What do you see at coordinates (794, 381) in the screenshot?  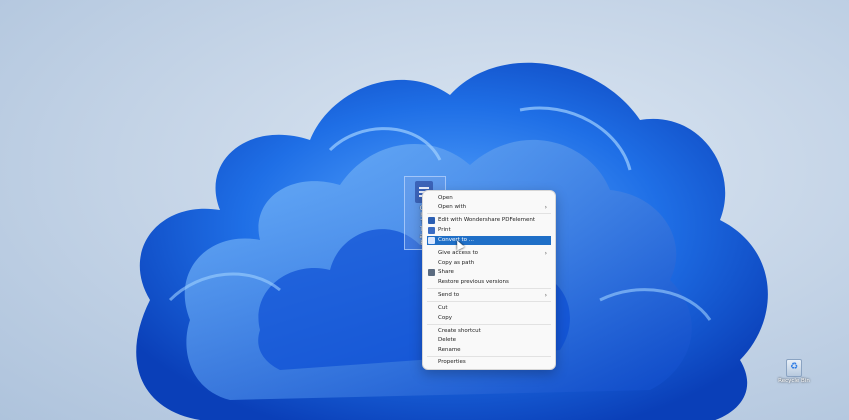 I see `recycle-bin-label: Recycle Bin` at bounding box center [794, 381].